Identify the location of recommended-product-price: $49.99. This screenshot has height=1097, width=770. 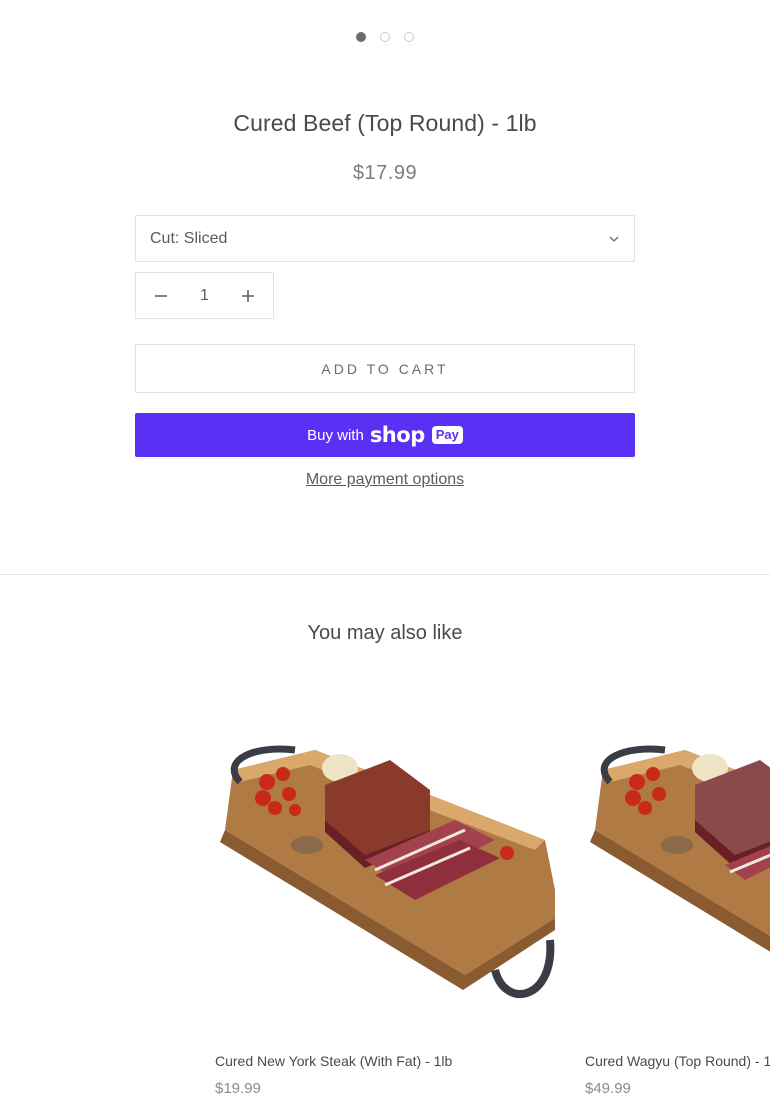
(608, 1088).